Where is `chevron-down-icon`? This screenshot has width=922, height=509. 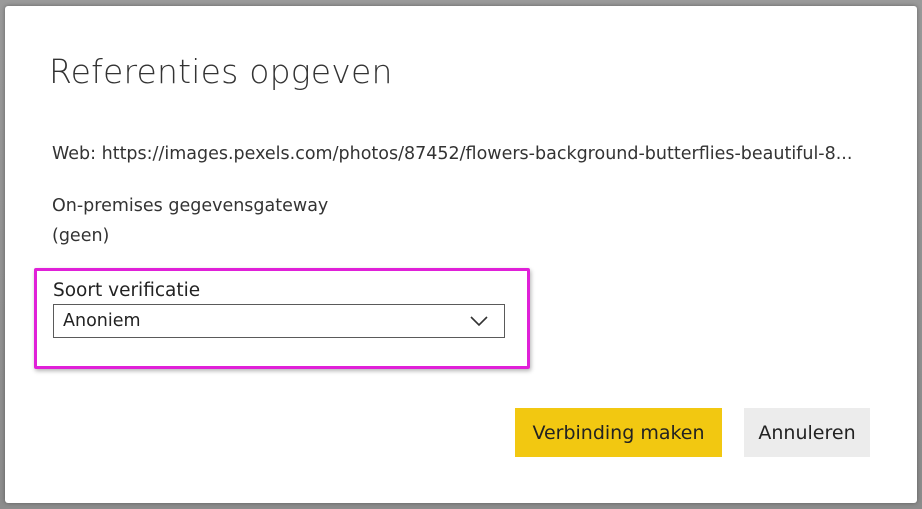 chevron-down-icon is located at coordinates (479, 321).